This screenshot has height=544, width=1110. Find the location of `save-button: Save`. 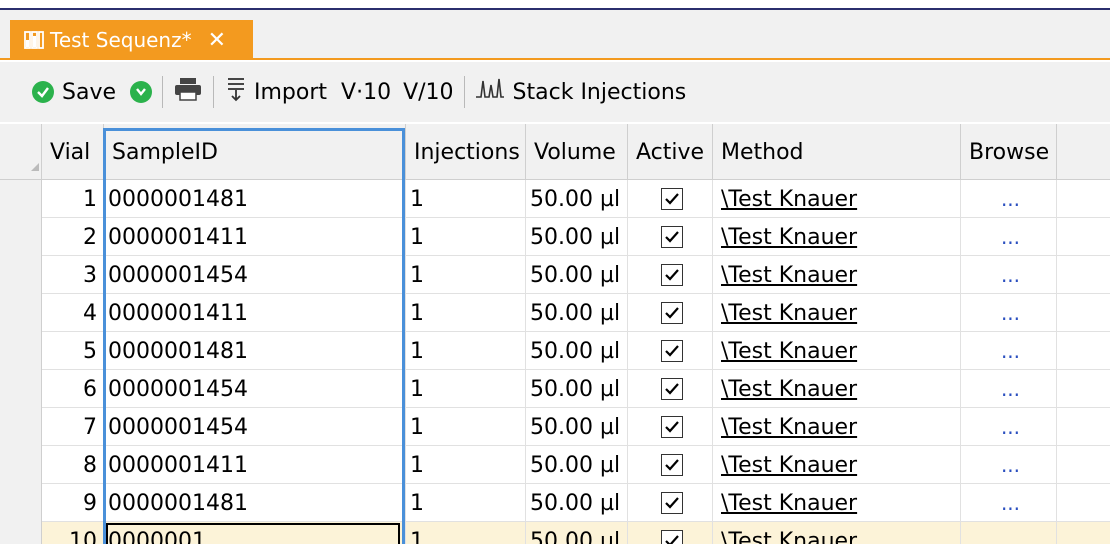

save-button: Save is located at coordinates (74, 92).